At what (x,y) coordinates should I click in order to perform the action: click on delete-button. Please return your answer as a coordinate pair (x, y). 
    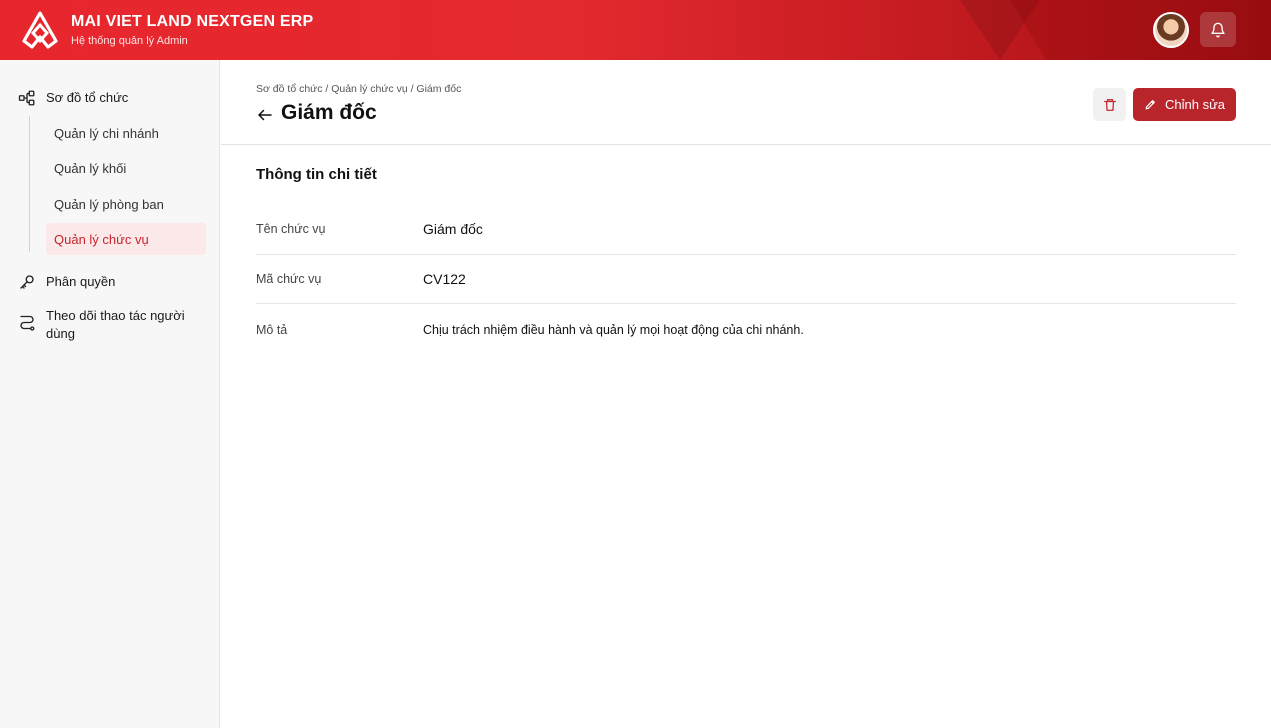
    Looking at the image, I should click on (1109, 104).